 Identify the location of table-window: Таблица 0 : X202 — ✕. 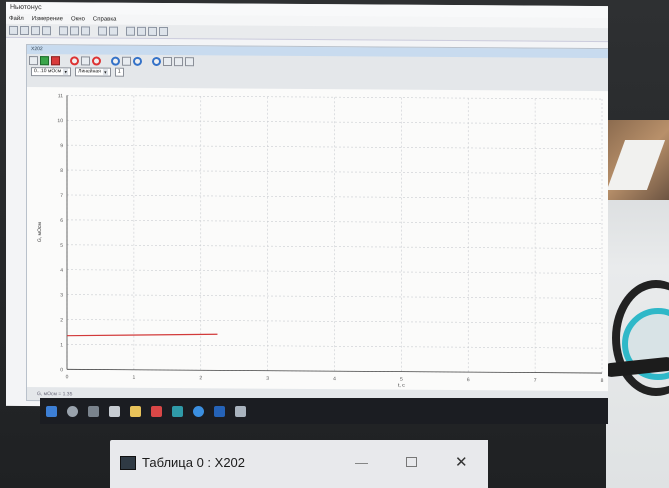
(299, 464).